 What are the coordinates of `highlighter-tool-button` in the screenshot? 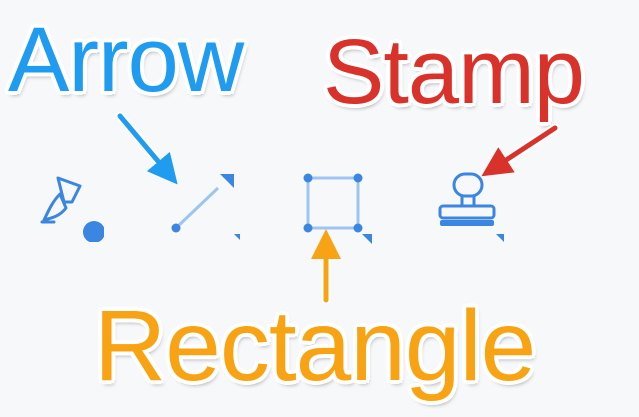 It's located at (67, 205).